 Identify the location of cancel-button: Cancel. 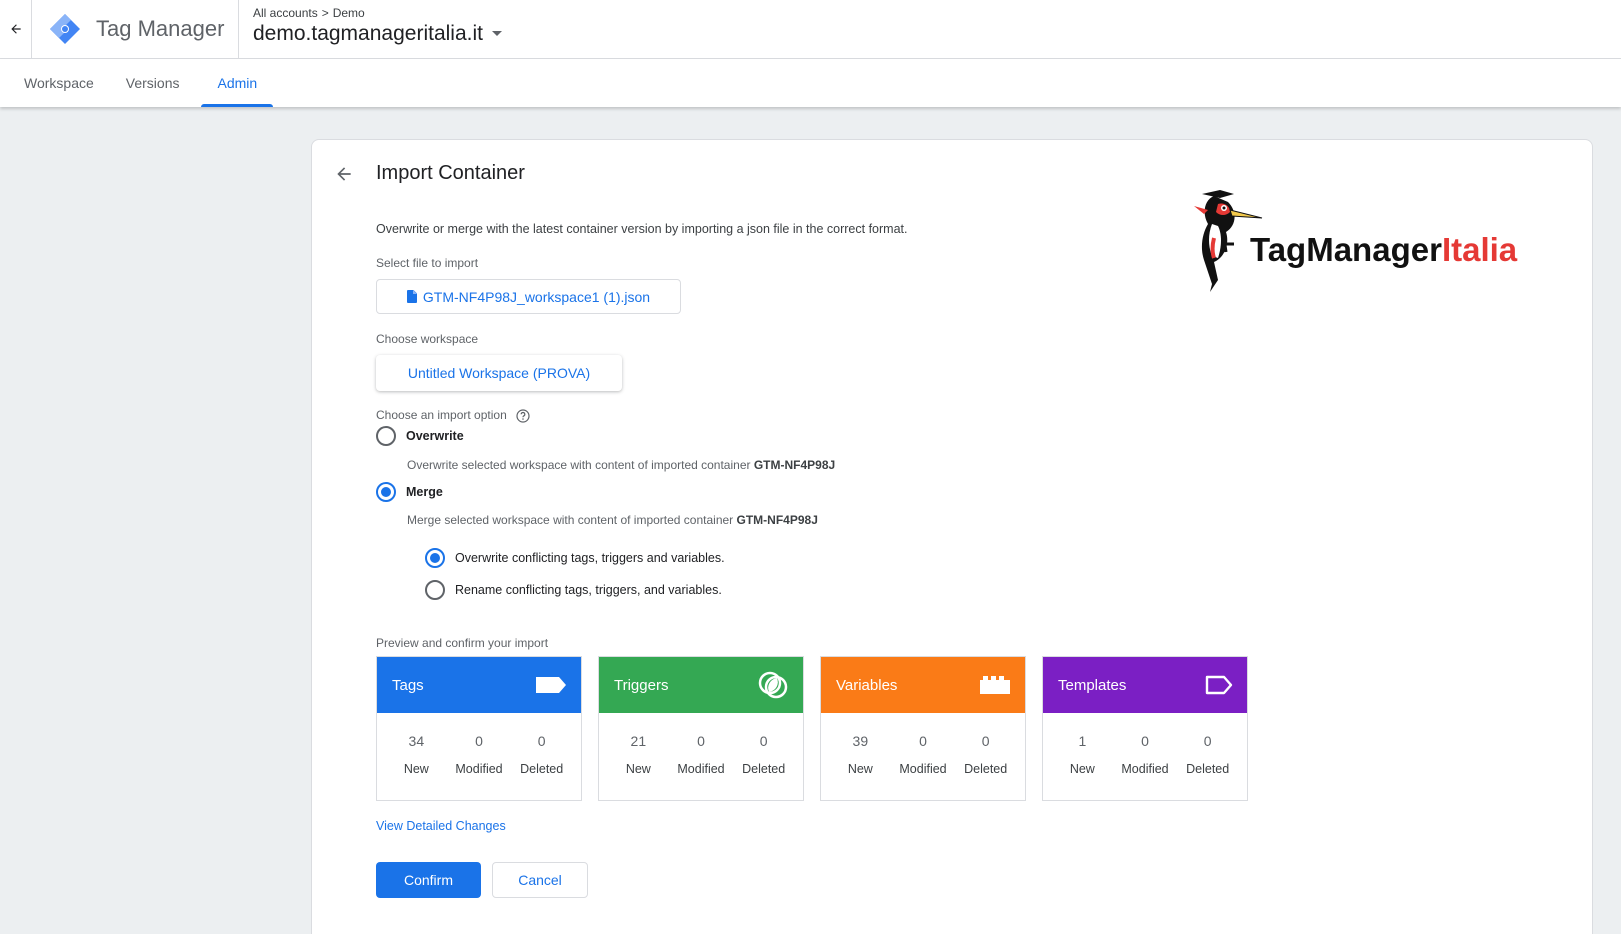
(540, 880).